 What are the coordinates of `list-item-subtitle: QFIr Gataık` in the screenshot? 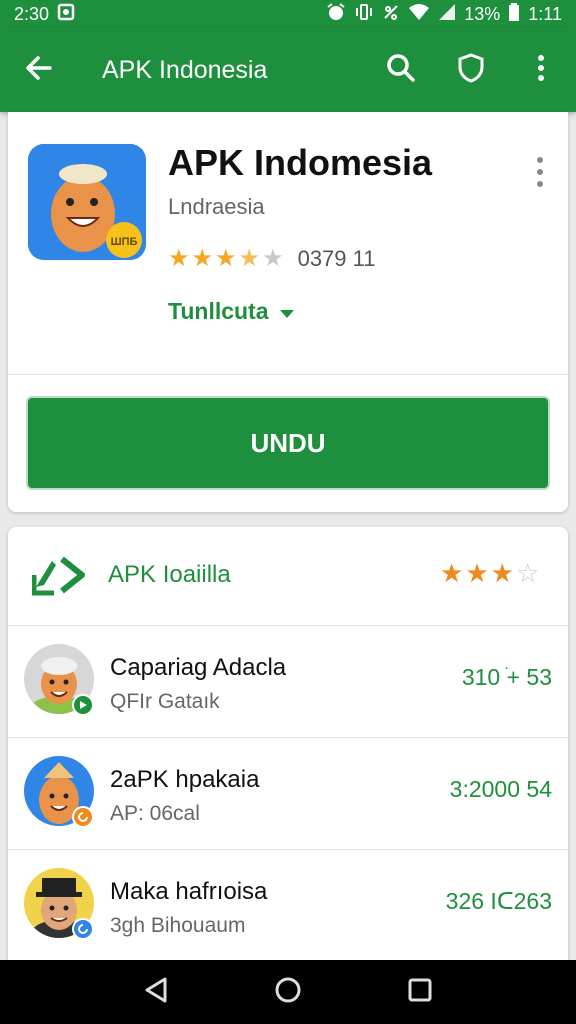 It's located at (165, 701).